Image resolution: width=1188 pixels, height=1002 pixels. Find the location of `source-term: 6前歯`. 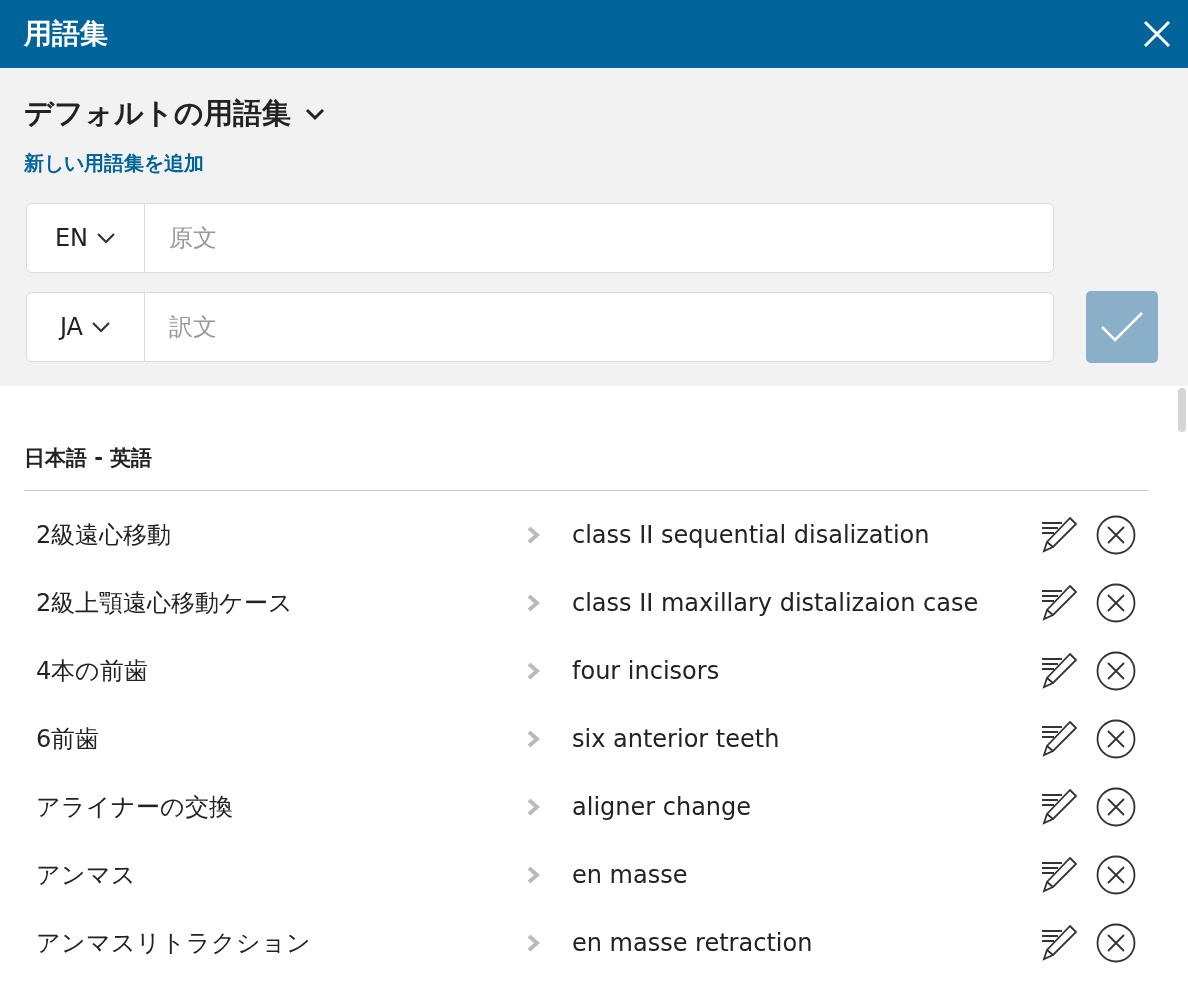

source-term: 6前歯 is located at coordinates (68, 739).